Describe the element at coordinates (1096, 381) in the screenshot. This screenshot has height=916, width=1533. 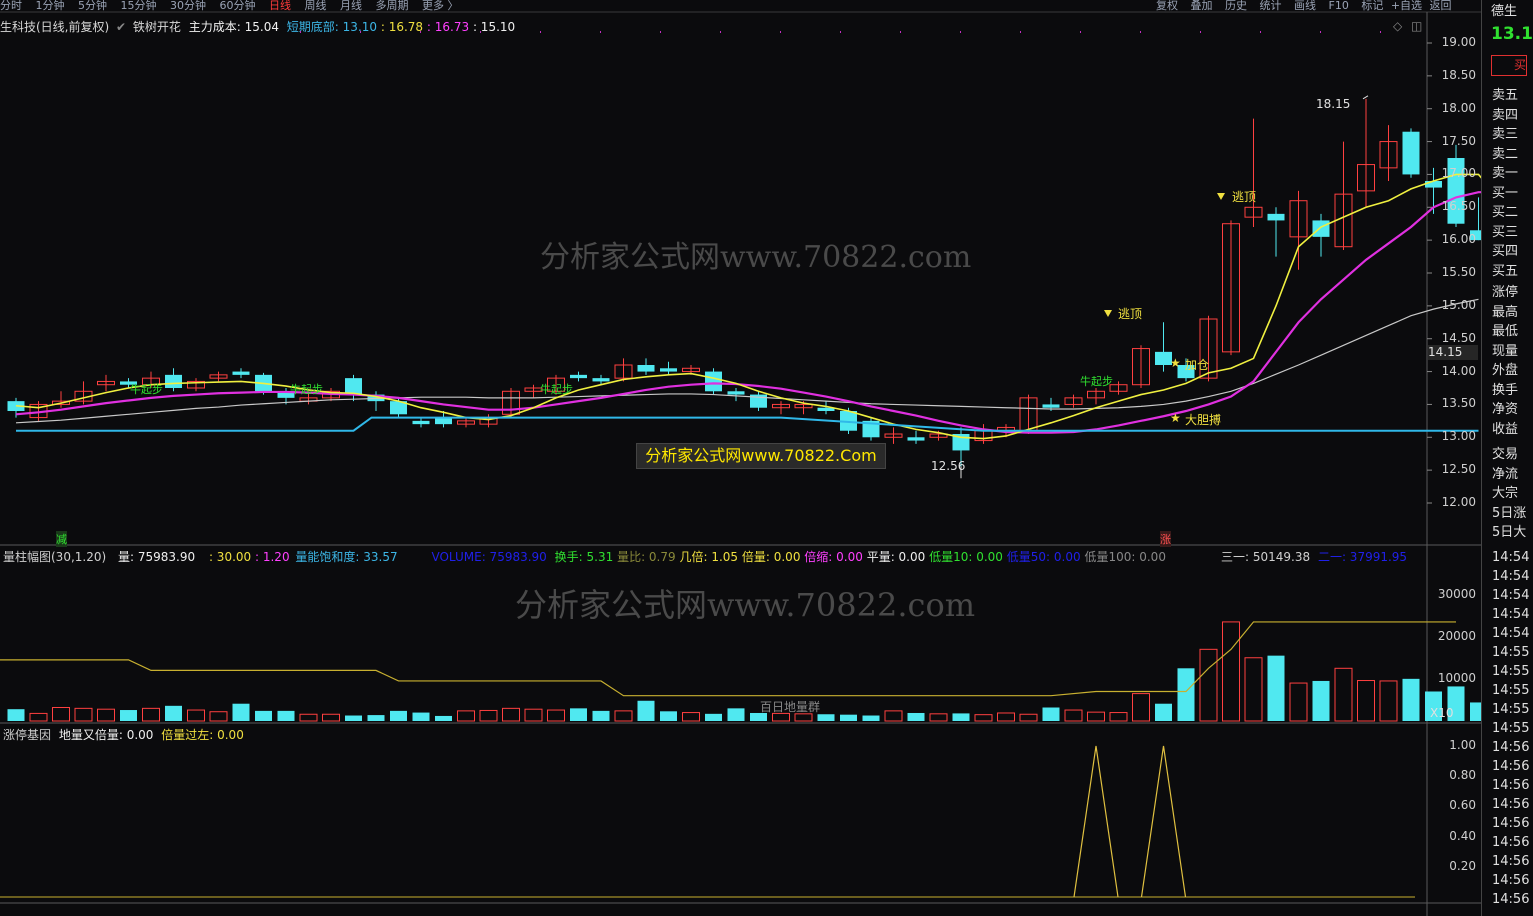
I see `cow-start-label: 牛起步` at that location.